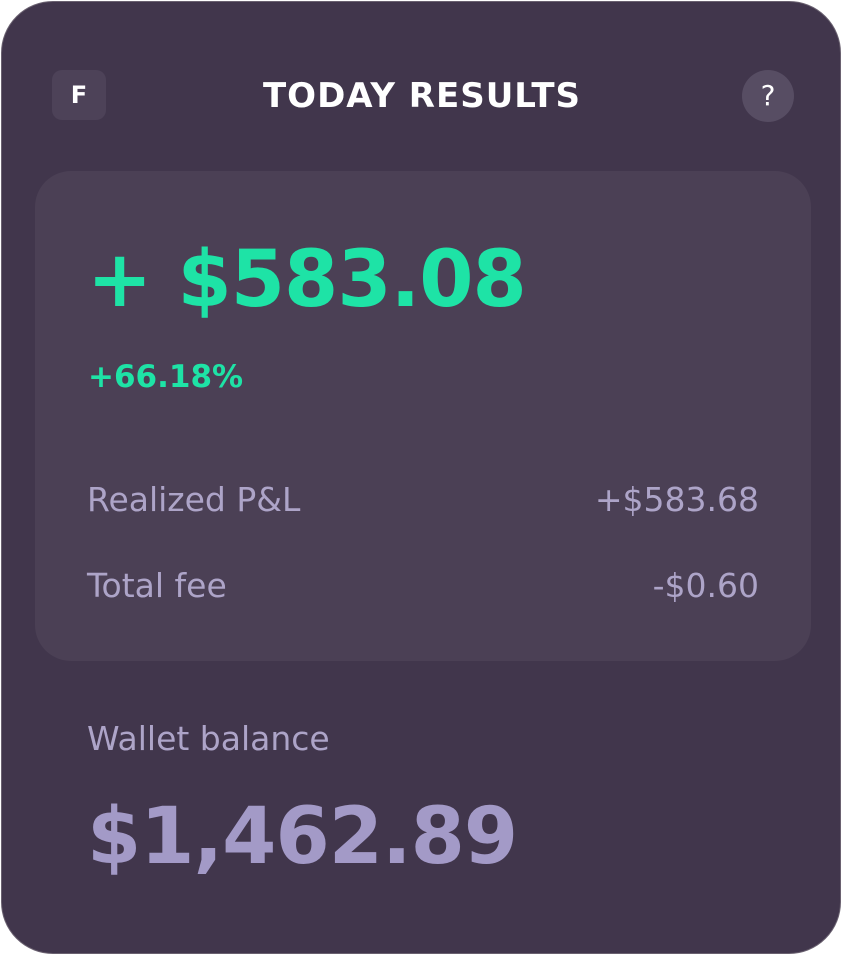 The height and width of the screenshot is (957, 844). Describe the element at coordinates (208, 738) in the screenshot. I see `wallet-balance-label: Wallet balance` at that location.